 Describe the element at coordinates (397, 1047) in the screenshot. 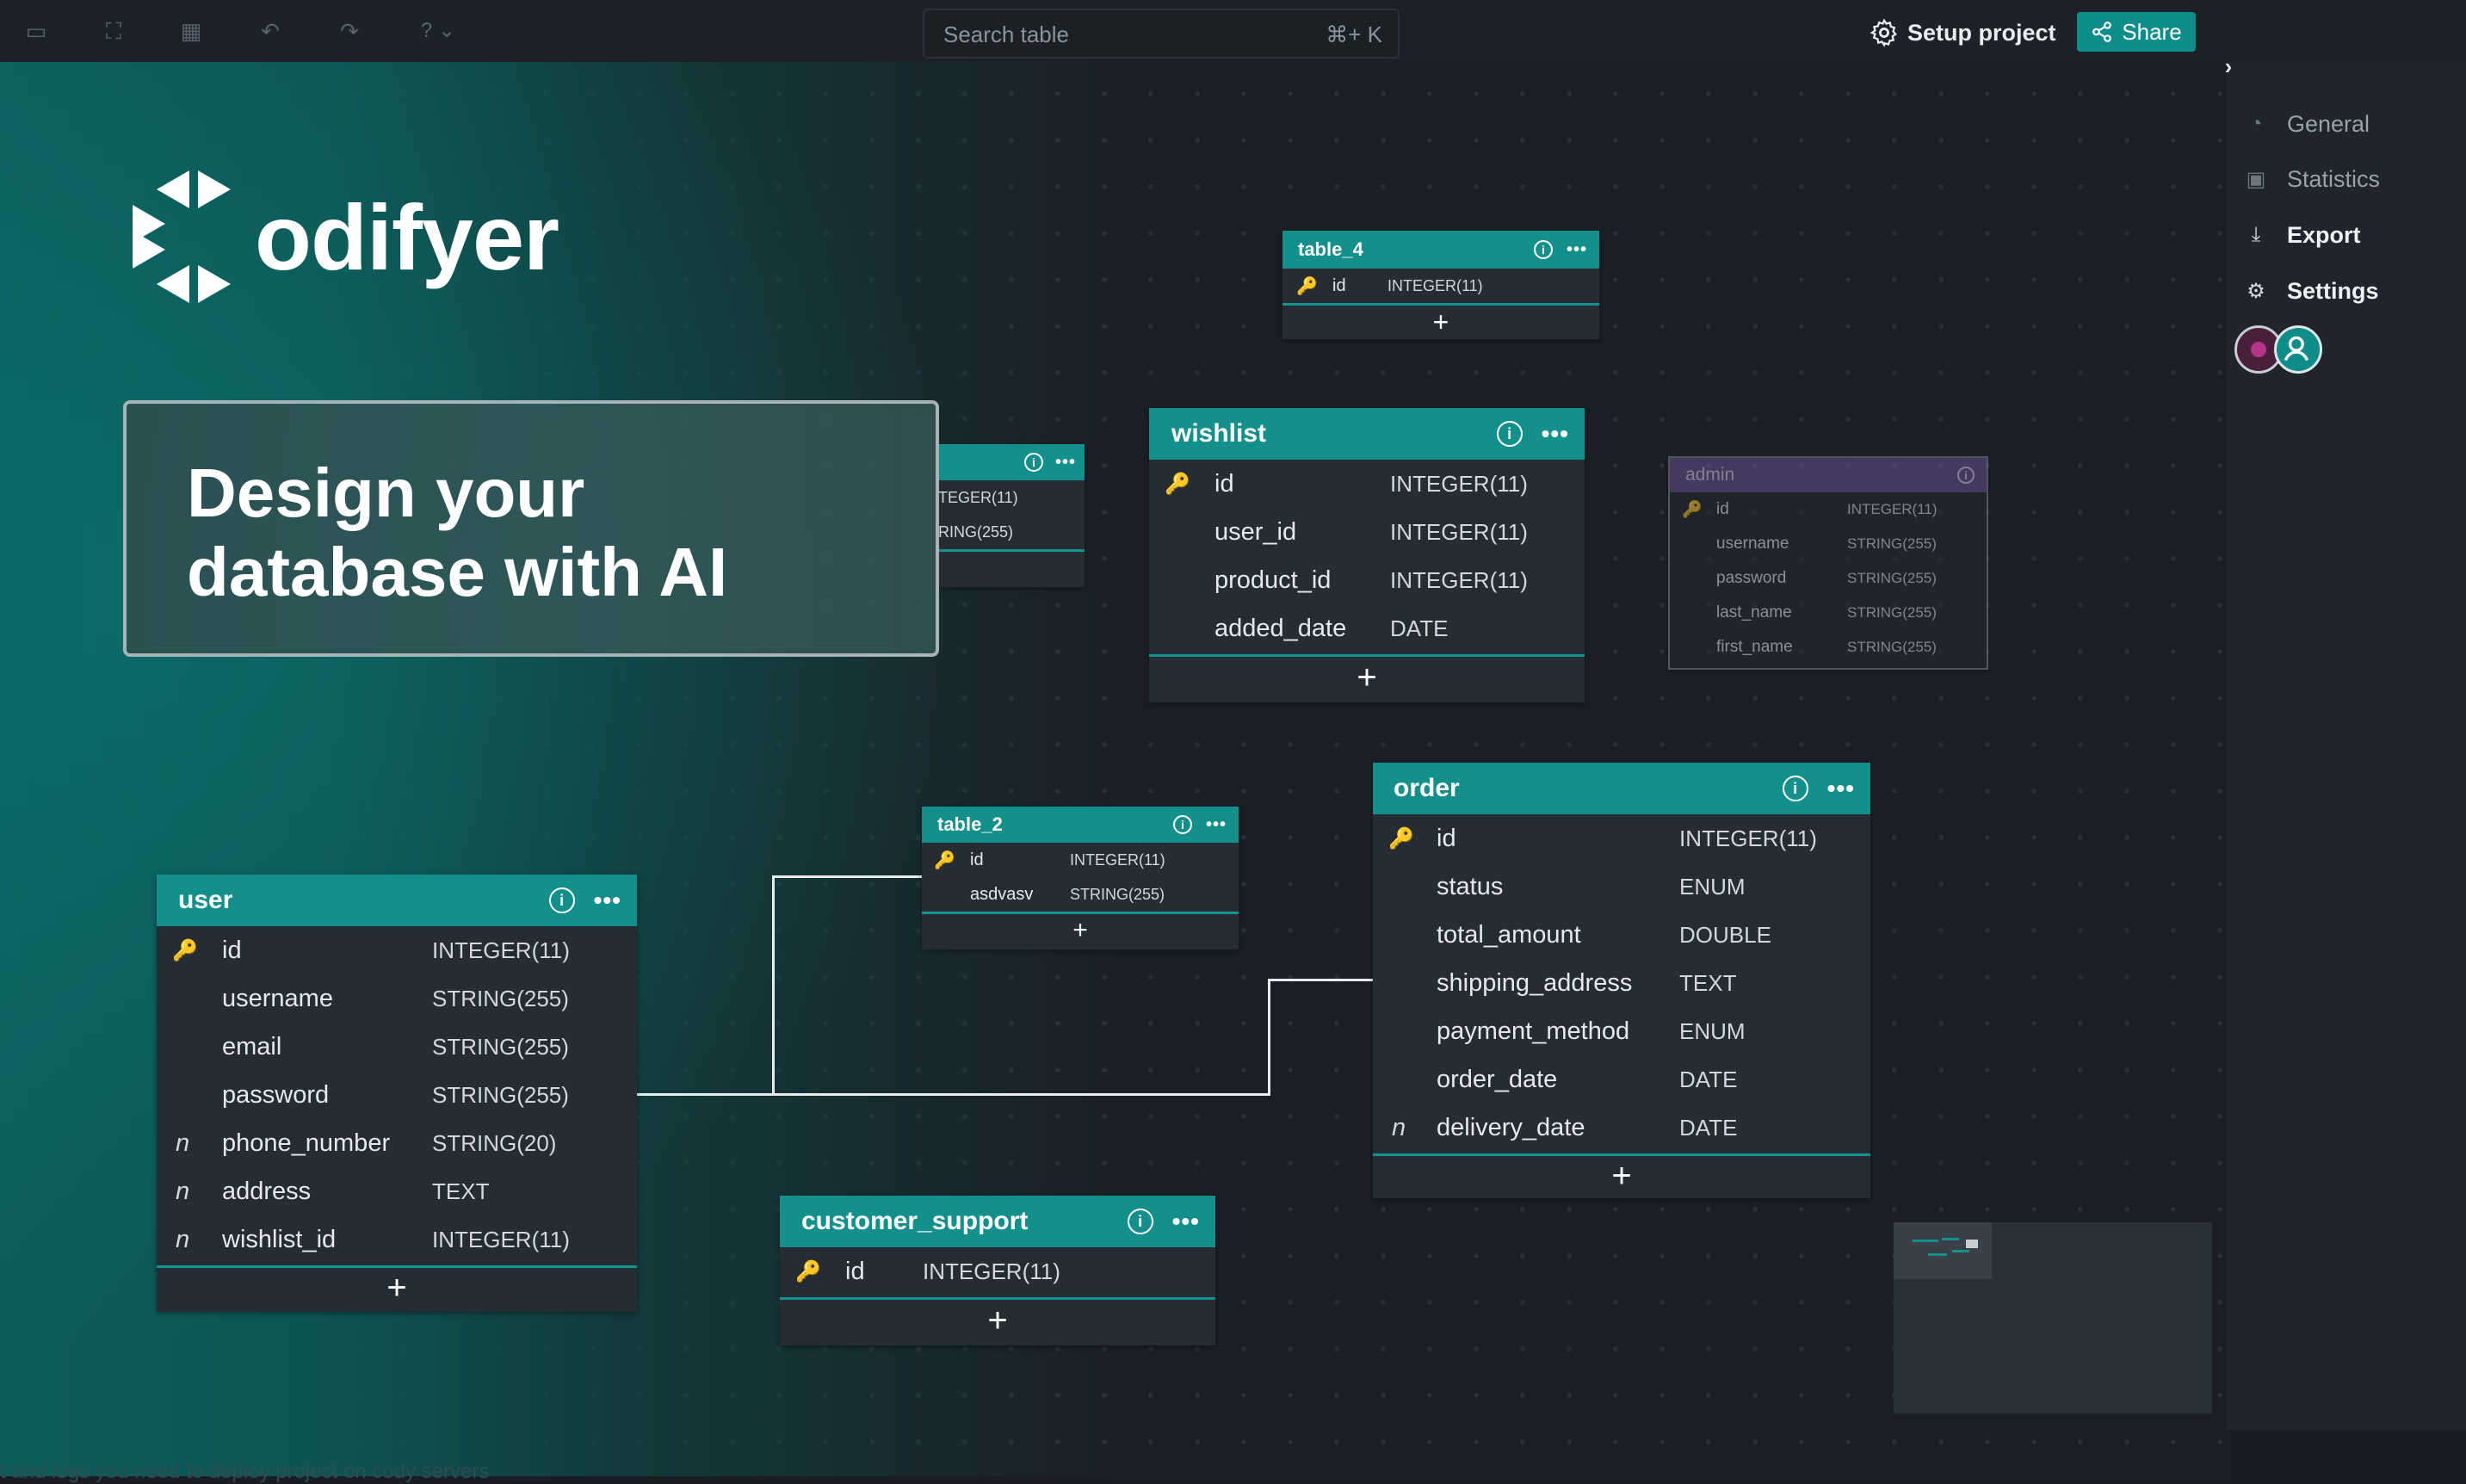

I see `table-row: email STRING(255)` at that location.